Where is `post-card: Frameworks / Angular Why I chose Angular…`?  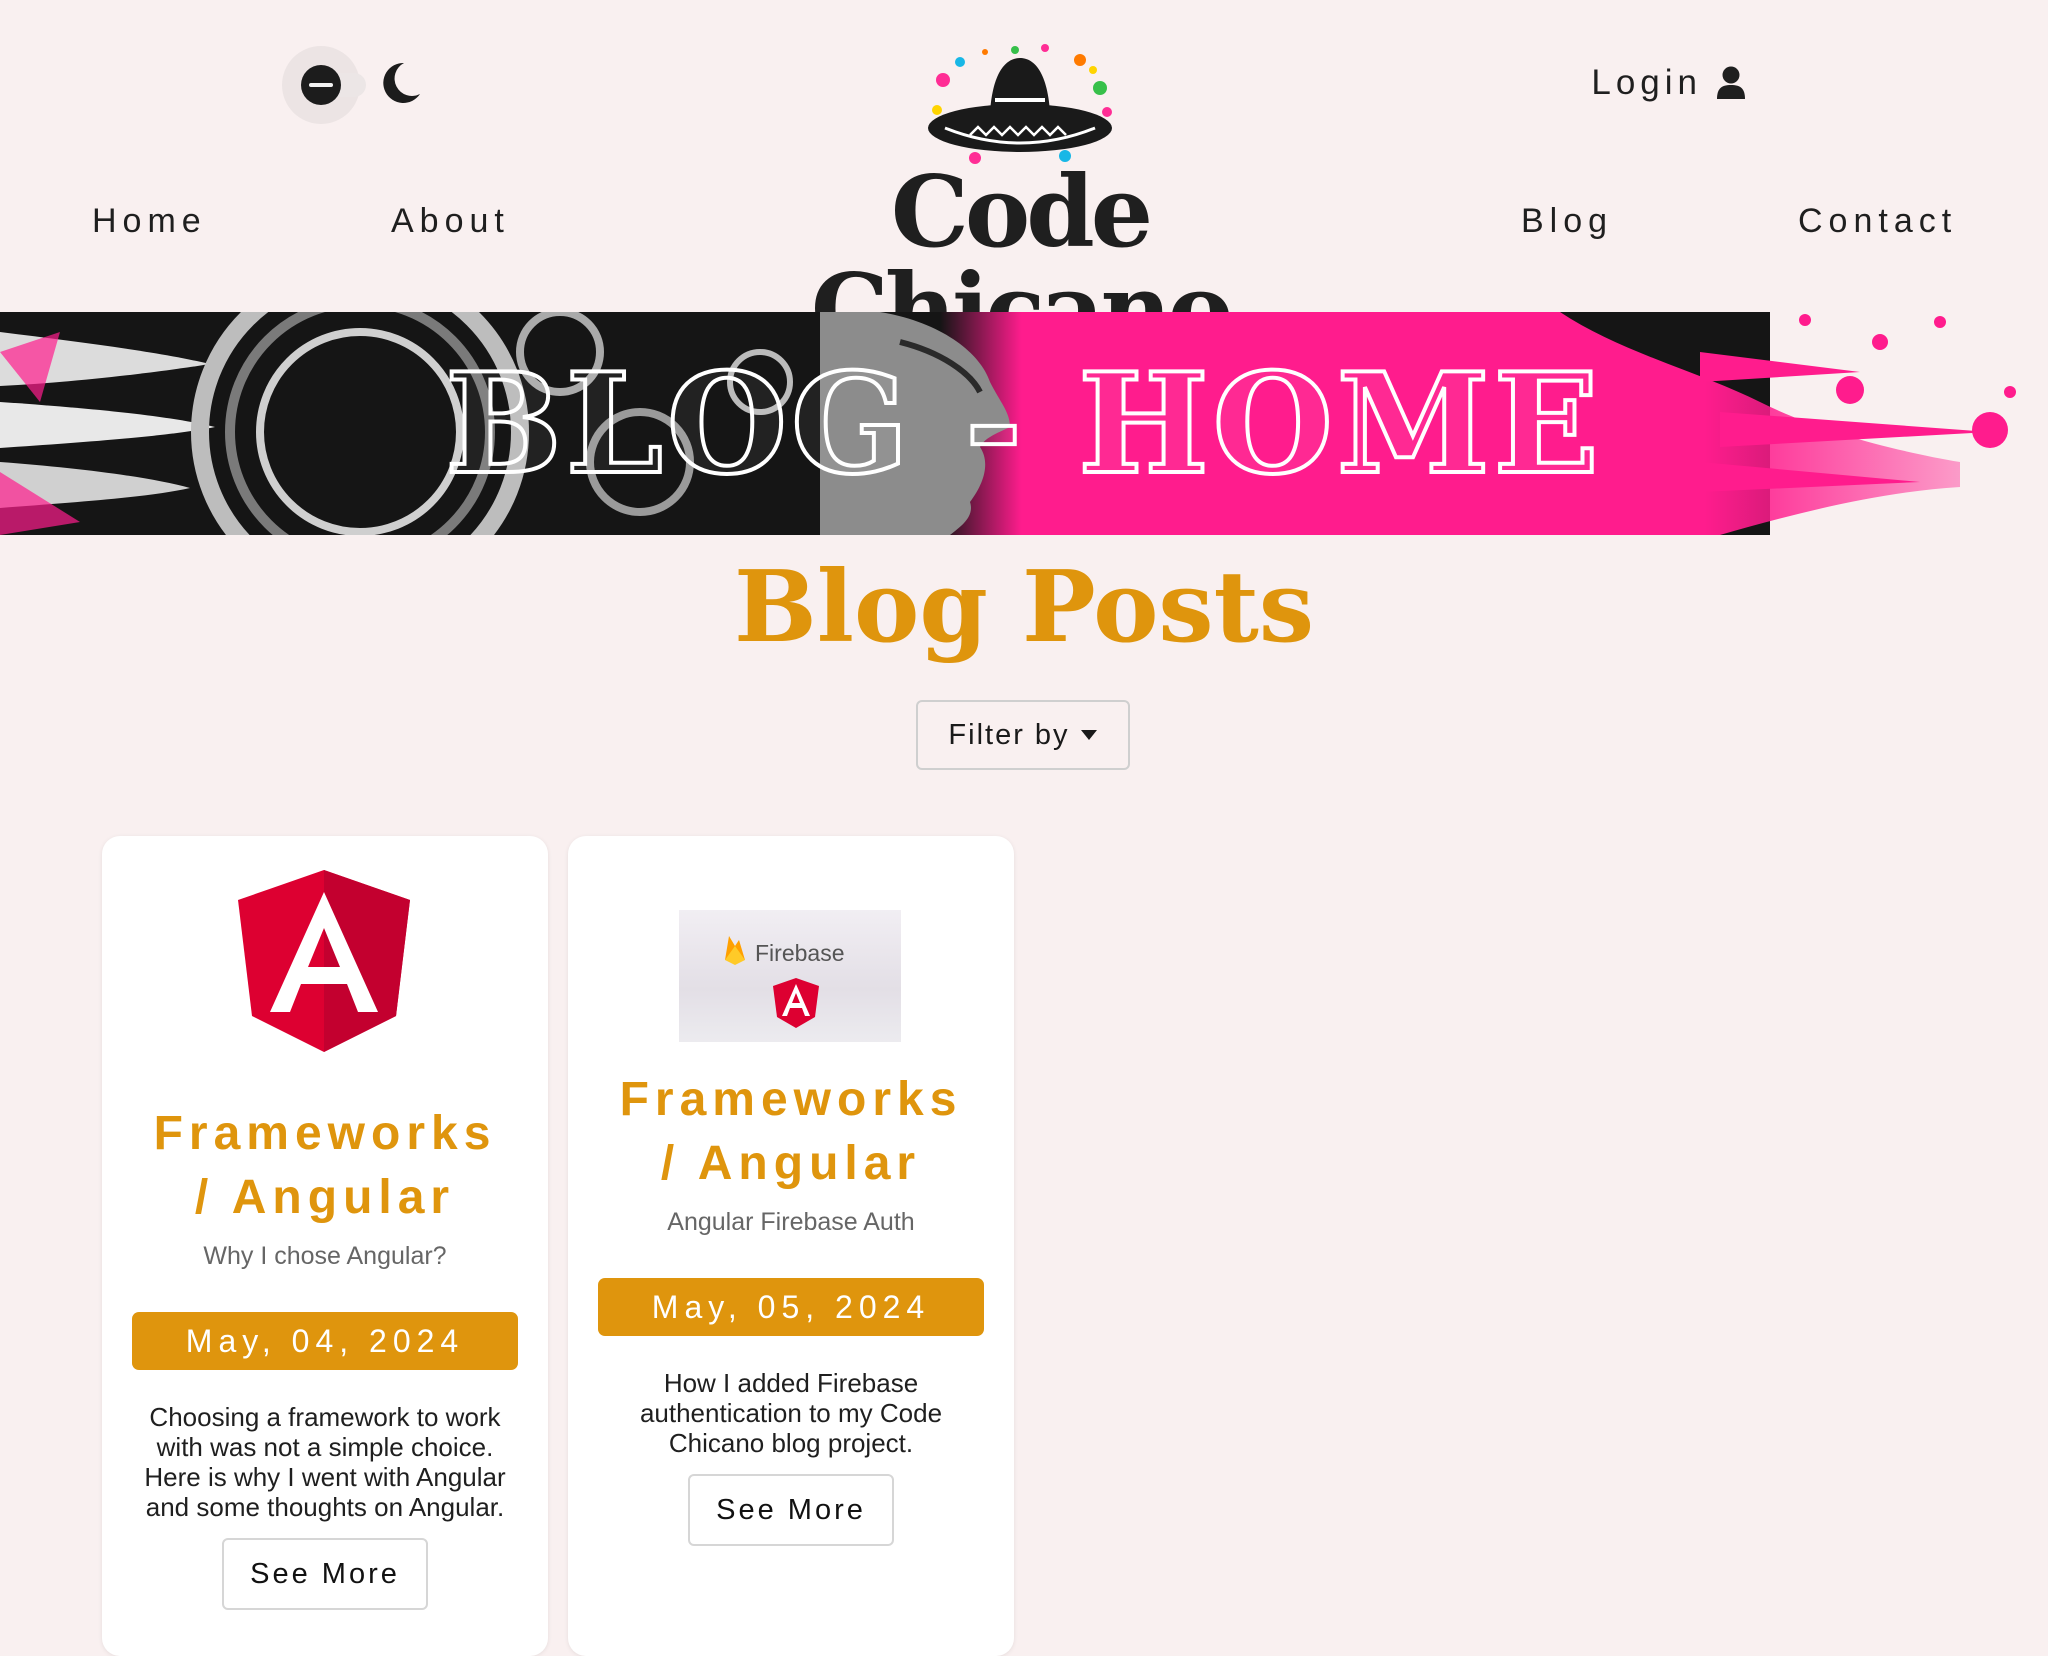 post-card: Frameworks / Angular Why I chose Angular… is located at coordinates (325, 1246).